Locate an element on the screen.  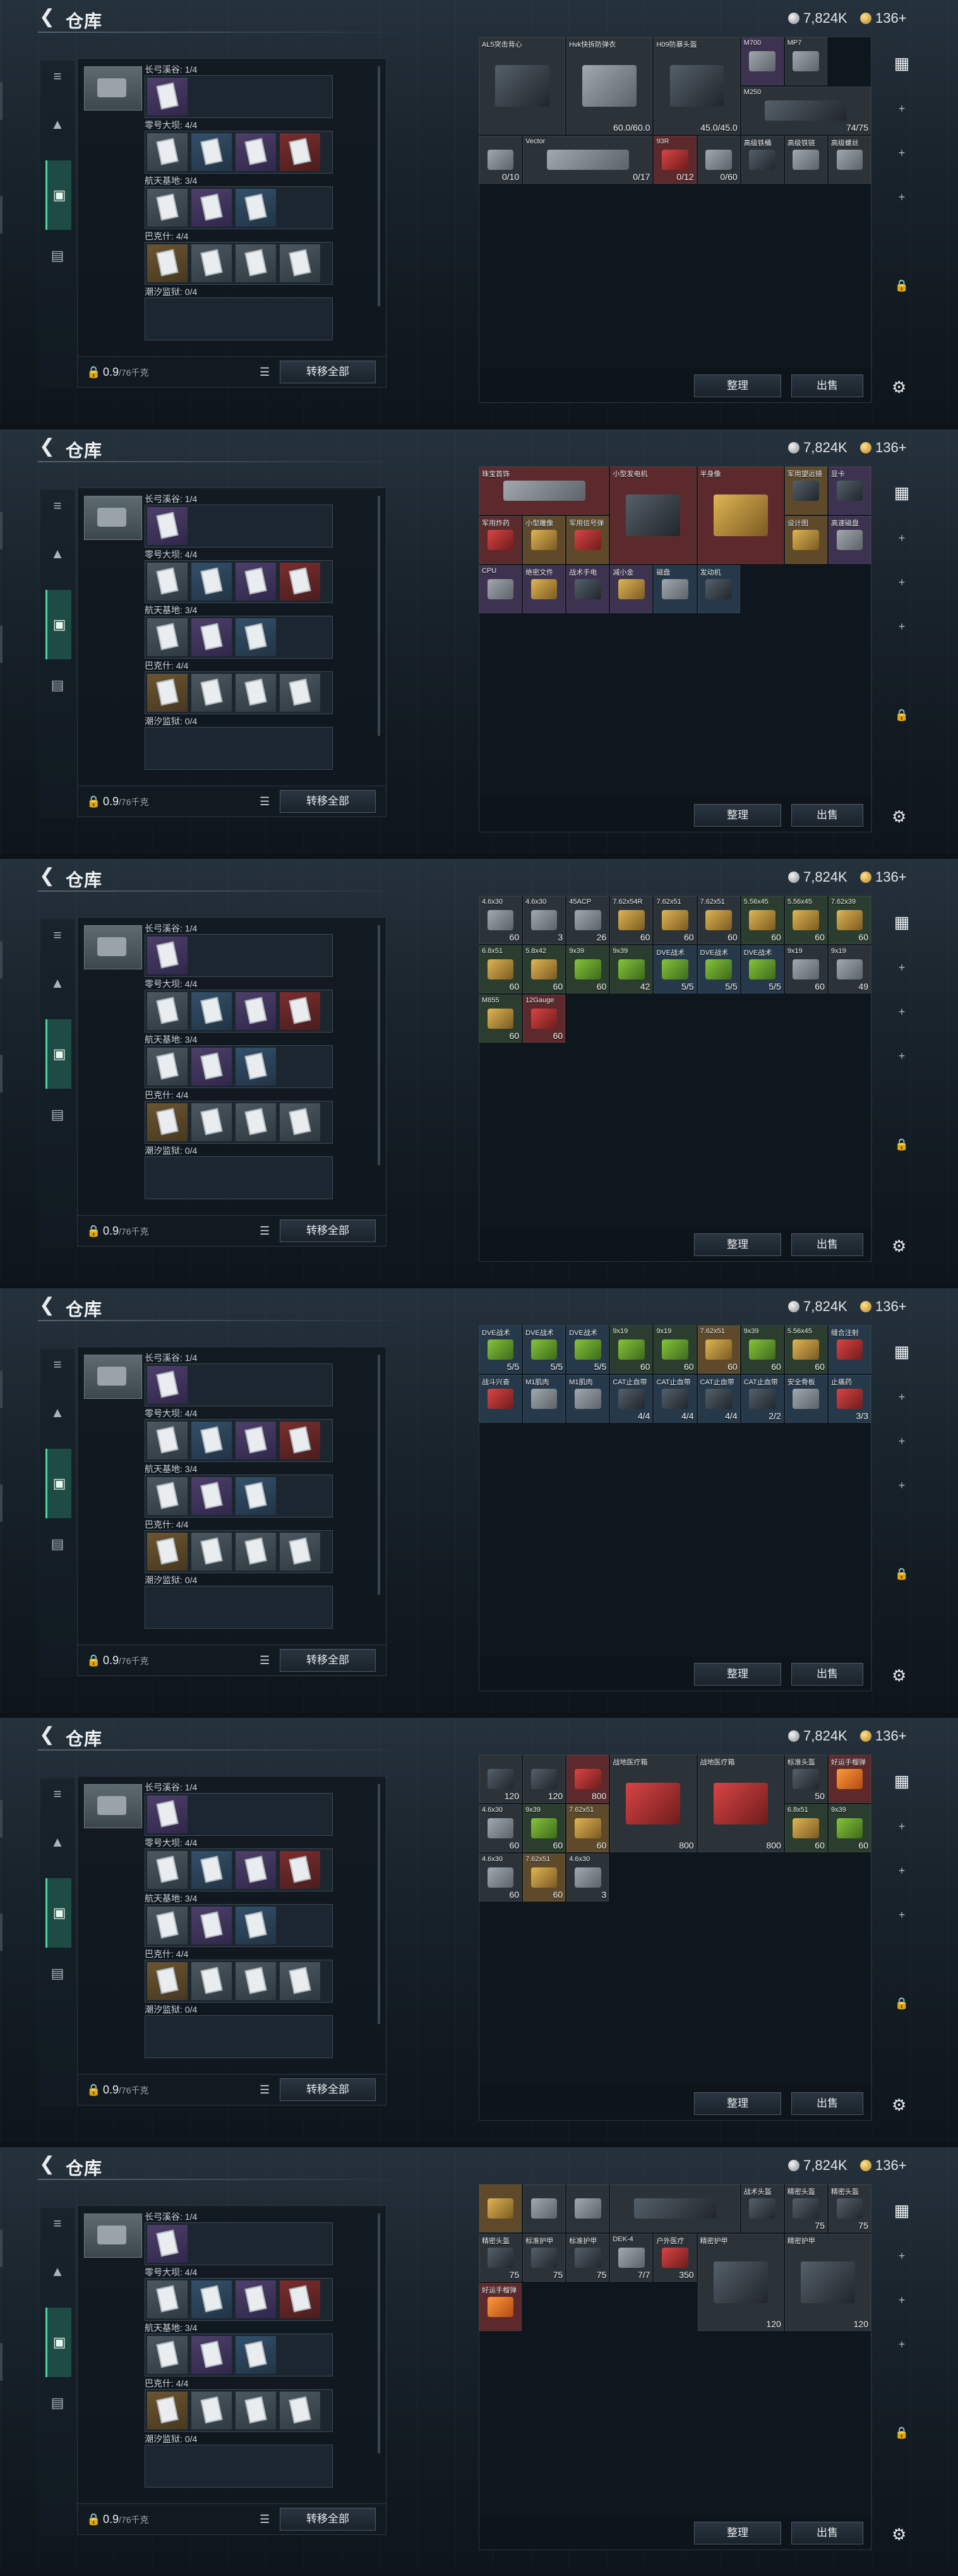
inventory-item: 4.6x30 60 is located at coordinates (500, 920).